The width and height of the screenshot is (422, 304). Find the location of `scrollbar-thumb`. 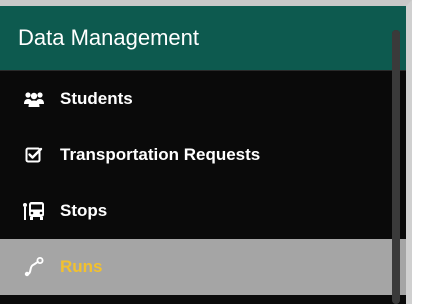

scrollbar-thumb is located at coordinates (396, 167).